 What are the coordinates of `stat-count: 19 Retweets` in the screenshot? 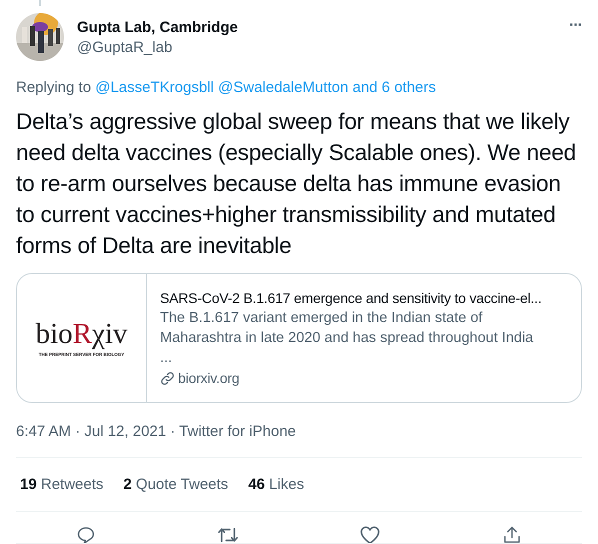 It's located at (62, 484).